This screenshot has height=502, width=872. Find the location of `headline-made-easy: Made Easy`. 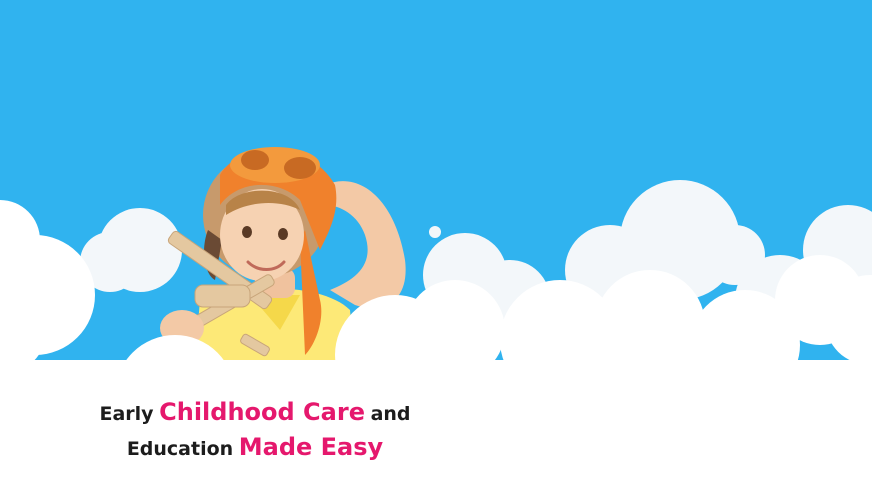

headline-made-easy: Made Easy is located at coordinates (311, 447).